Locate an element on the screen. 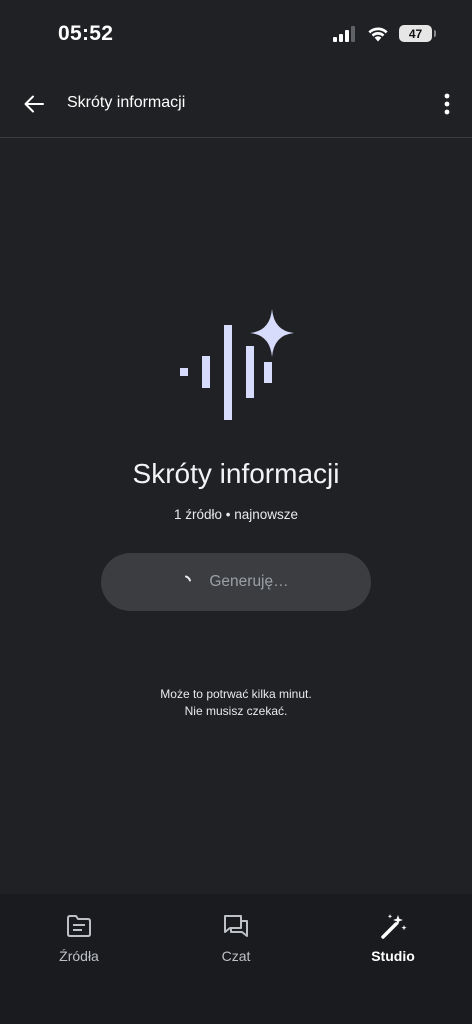 The width and height of the screenshot is (472, 1024). battery-level: 47 is located at coordinates (415, 33).